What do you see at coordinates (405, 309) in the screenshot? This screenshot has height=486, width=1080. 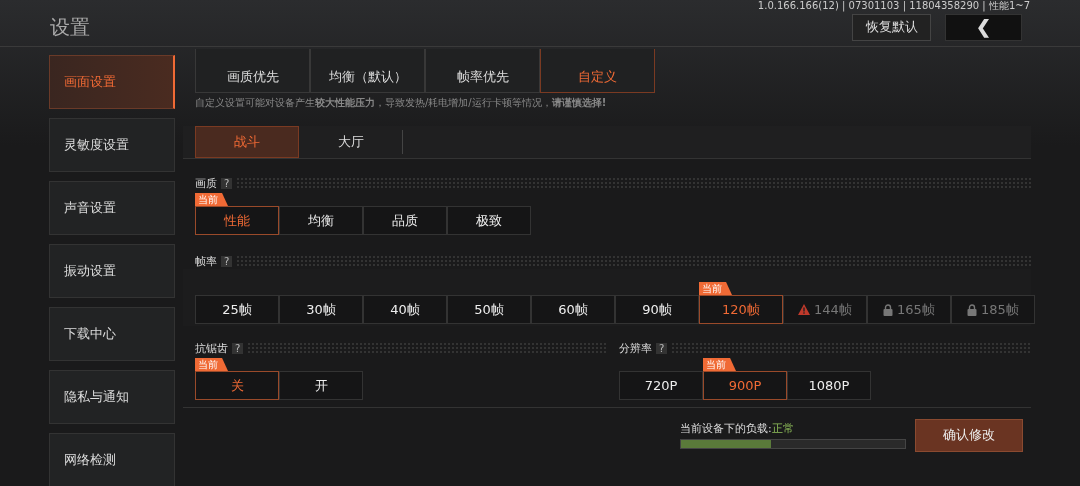 I see `option-button: 40帧` at bounding box center [405, 309].